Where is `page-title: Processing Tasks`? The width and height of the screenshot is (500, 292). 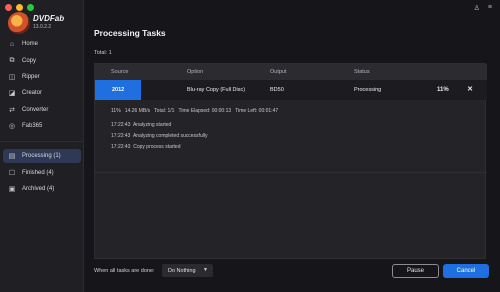
page-title: Processing Tasks is located at coordinates (130, 33).